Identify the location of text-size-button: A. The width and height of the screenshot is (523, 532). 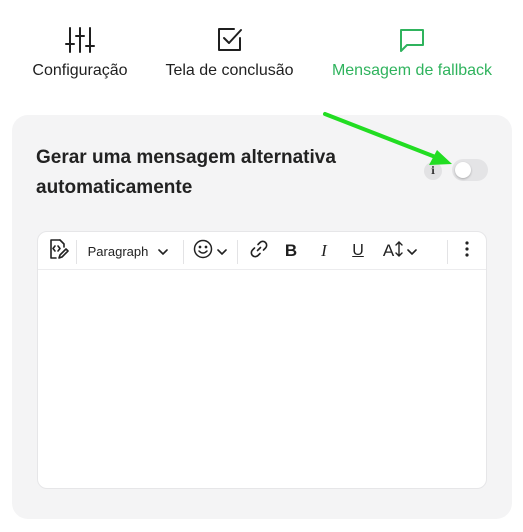
(400, 251).